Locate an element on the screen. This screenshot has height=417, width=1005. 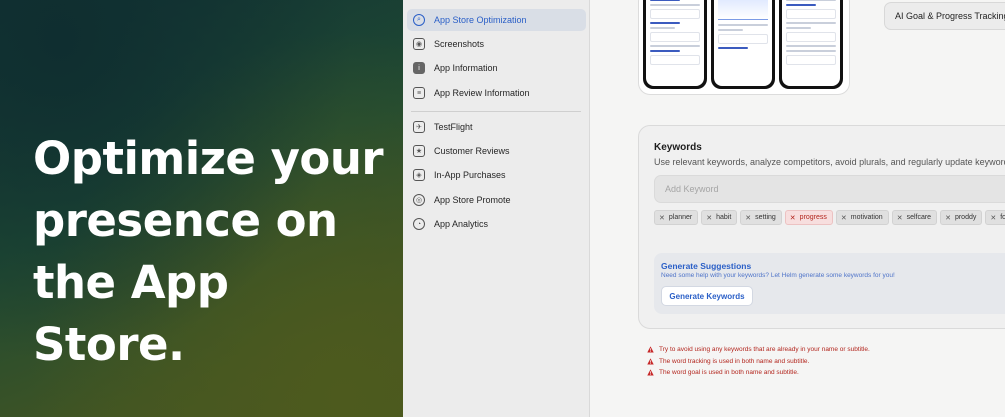
keyword-tag: ✕ focus is located at coordinates (995, 217).